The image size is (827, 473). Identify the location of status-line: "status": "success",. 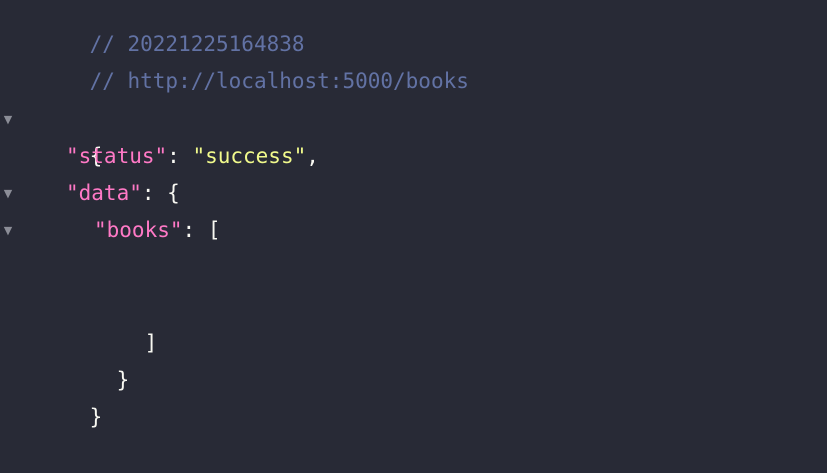
(192, 156).